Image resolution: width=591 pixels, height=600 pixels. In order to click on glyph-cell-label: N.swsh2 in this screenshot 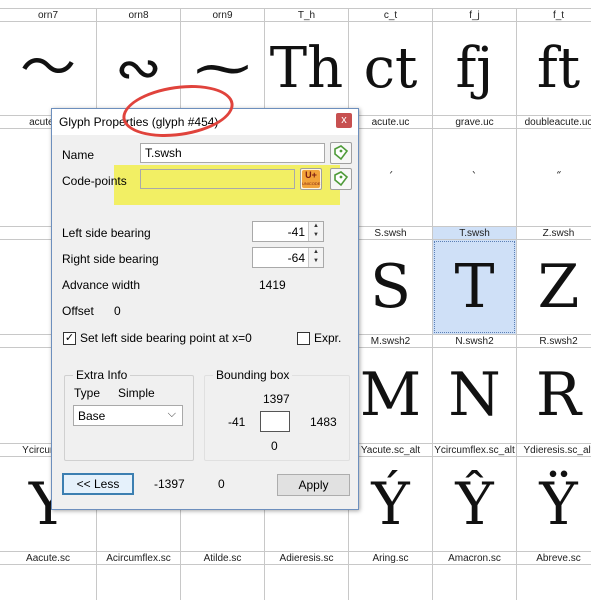, I will do `click(474, 341)`.